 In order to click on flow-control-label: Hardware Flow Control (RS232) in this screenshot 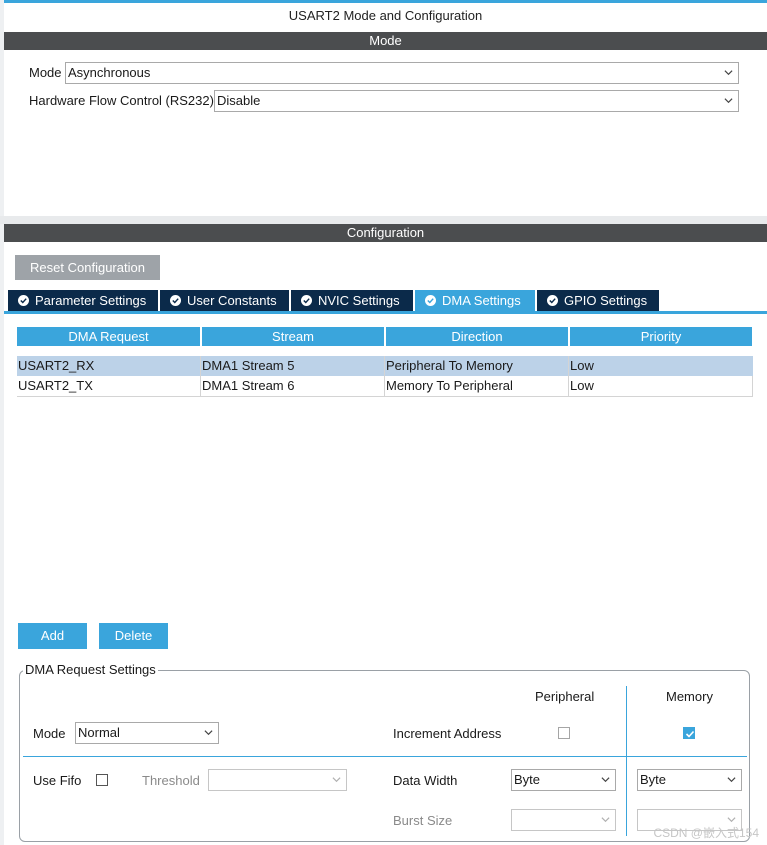, I will do `click(121, 100)`.